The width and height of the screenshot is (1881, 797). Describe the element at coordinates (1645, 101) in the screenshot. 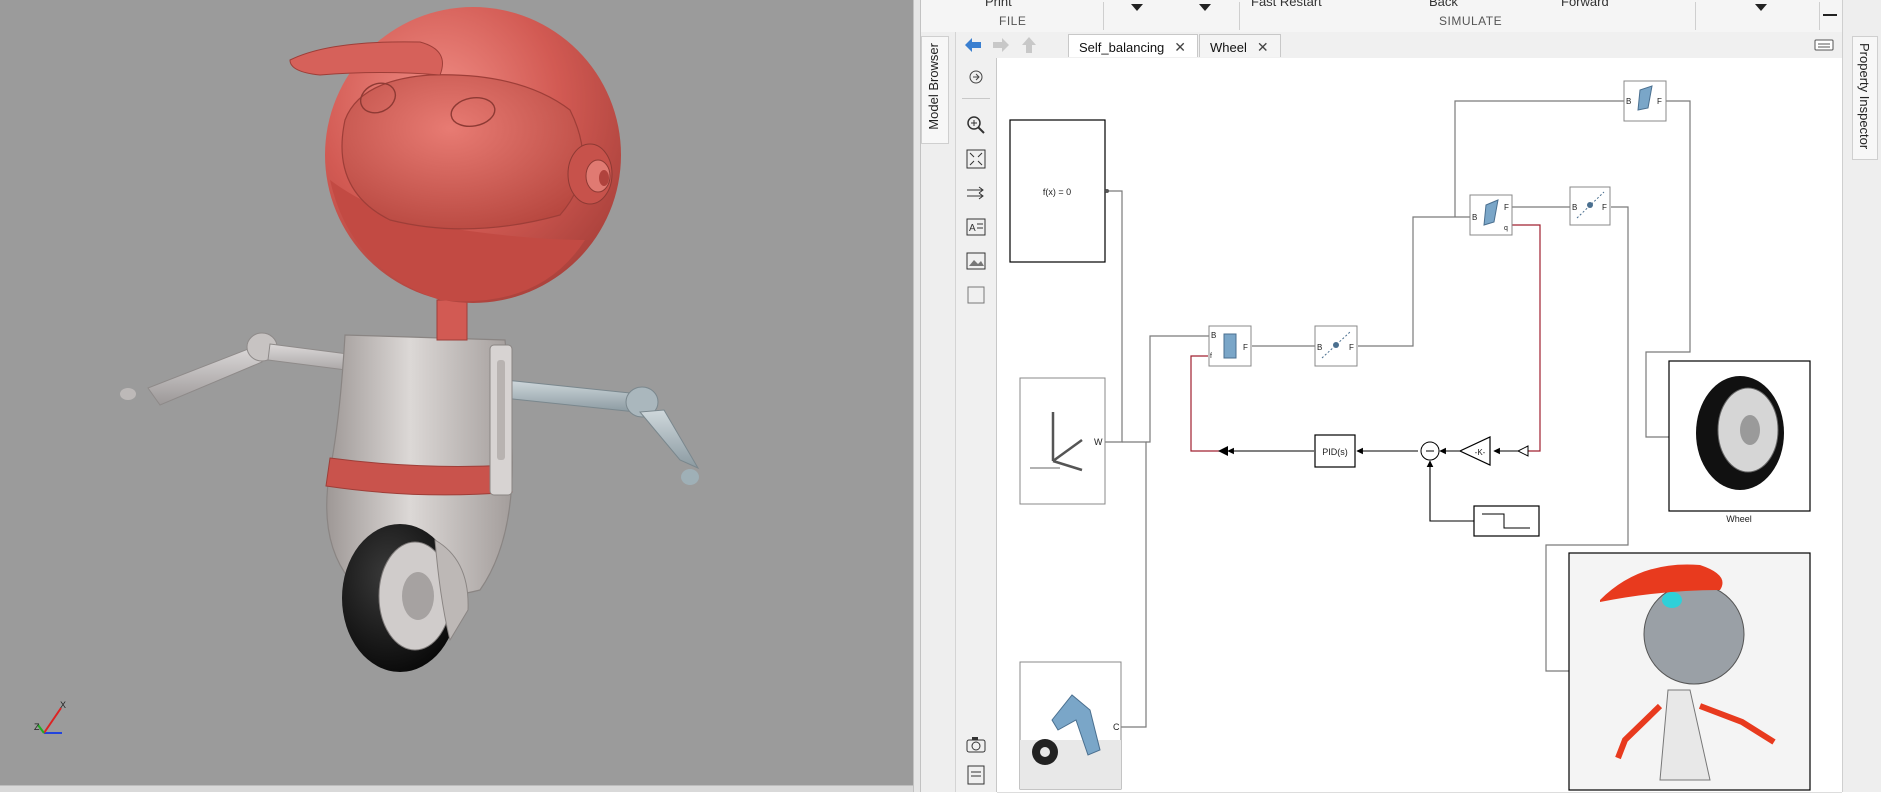

I see `revolute-joint-block: B F` at that location.